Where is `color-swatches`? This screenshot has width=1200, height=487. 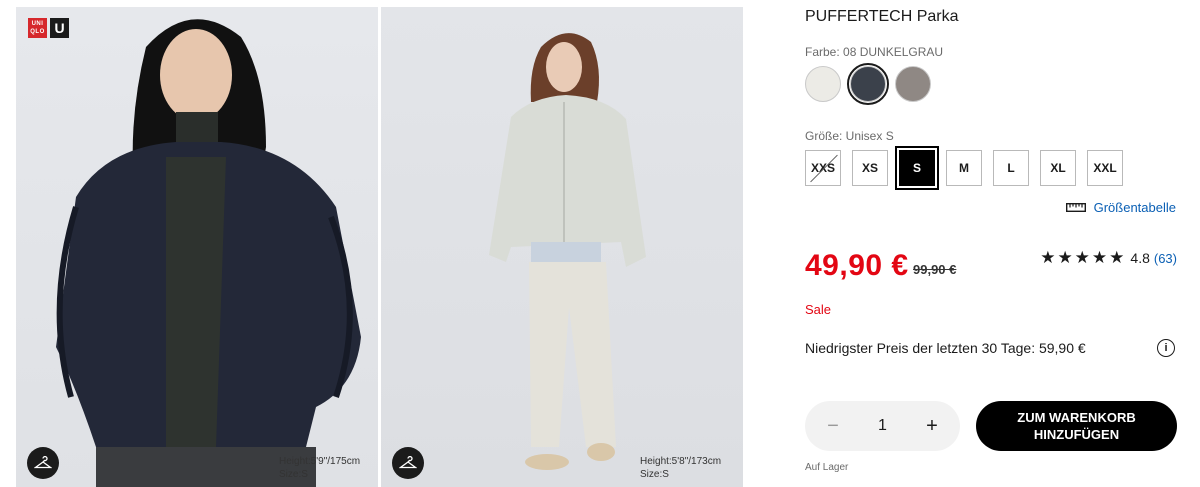
color-swatches is located at coordinates (868, 84).